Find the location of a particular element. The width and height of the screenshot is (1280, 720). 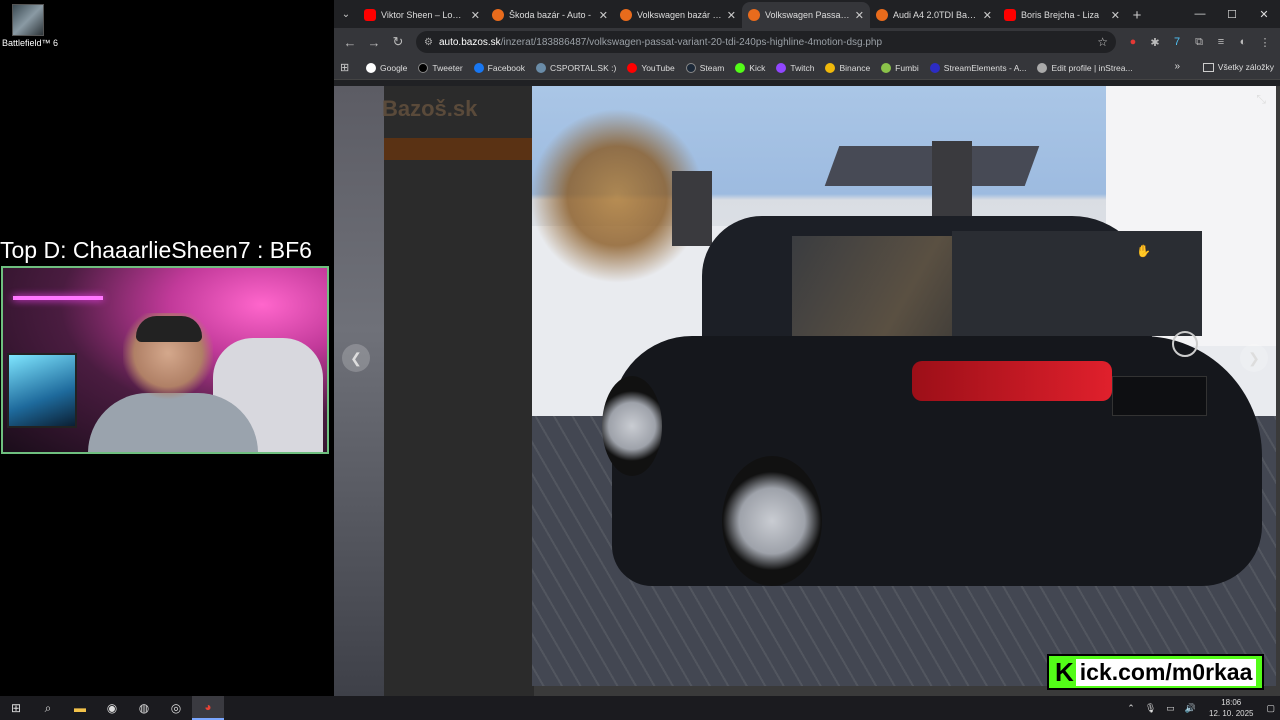

more-bookmarks-icon: » is located at coordinates (1177, 66).